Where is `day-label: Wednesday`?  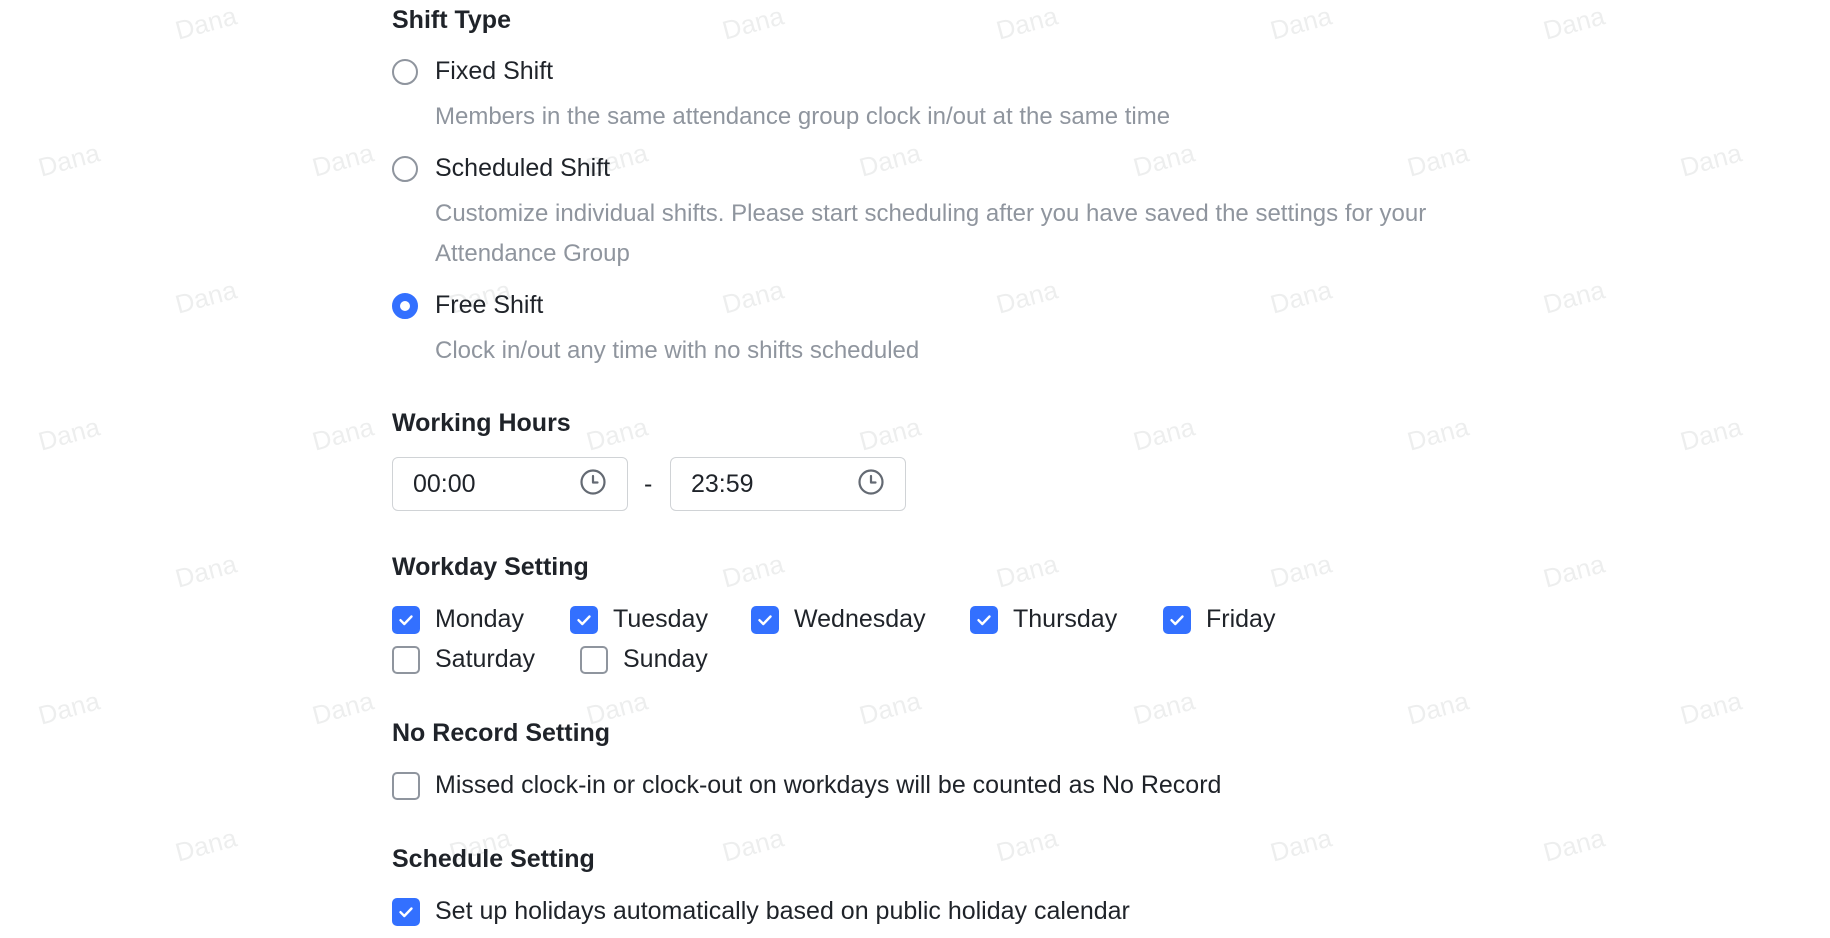 day-label: Wednesday is located at coordinates (860, 619).